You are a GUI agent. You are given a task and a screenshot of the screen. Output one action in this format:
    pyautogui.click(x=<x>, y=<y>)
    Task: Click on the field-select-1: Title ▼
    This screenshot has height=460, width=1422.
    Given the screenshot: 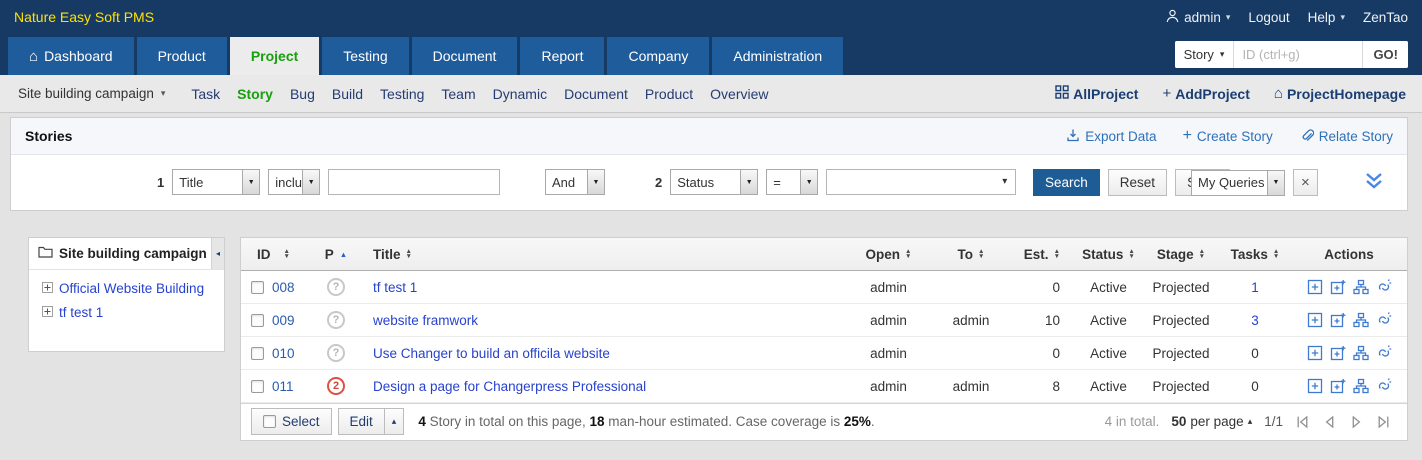 What is the action you would take?
    pyautogui.click(x=216, y=182)
    